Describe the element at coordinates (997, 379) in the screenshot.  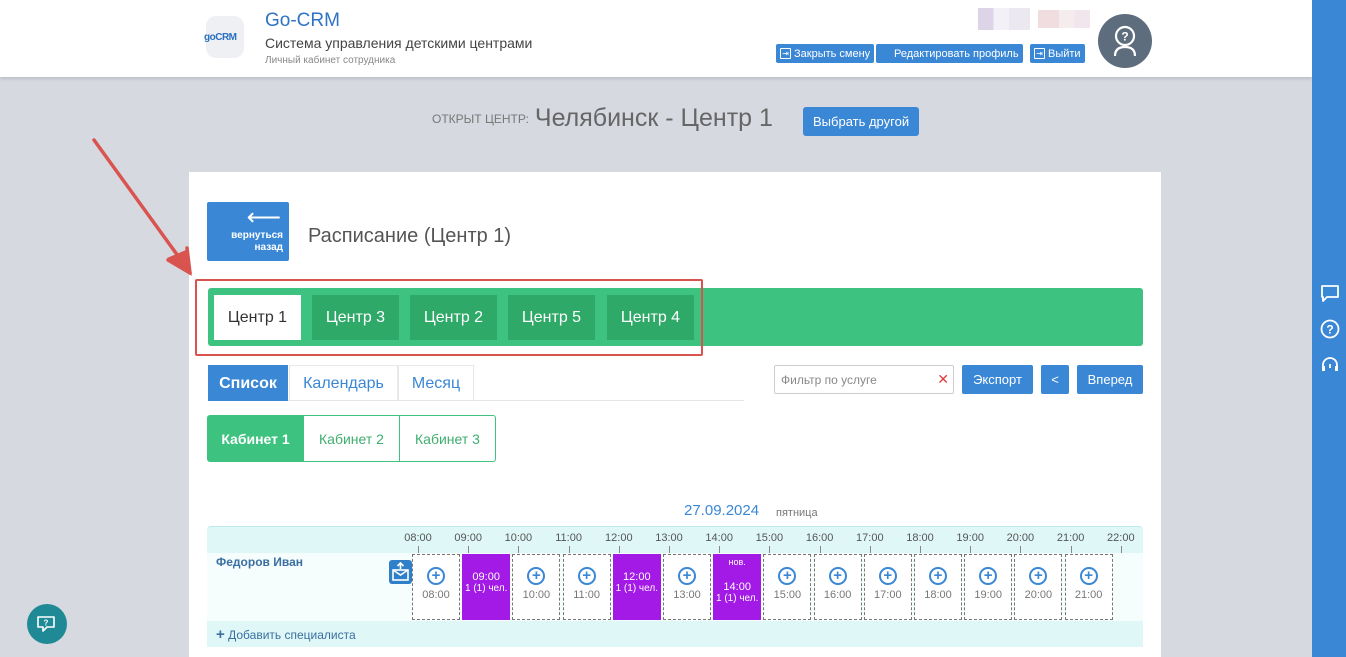
I see `export-button: Экспорт` at that location.